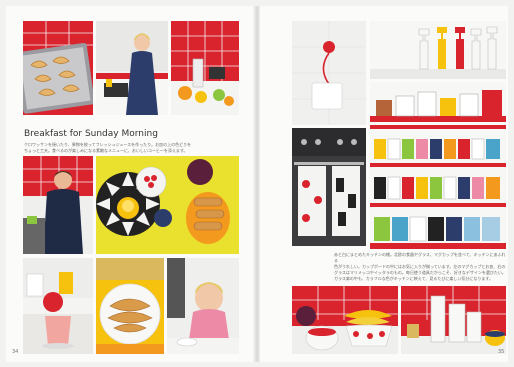 The height and width of the screenshot is (367, 514). What do you see at coordinates (130, 306) in the screenshot?
I see `croissant-plate-photo` at bounding box center [130, 306].